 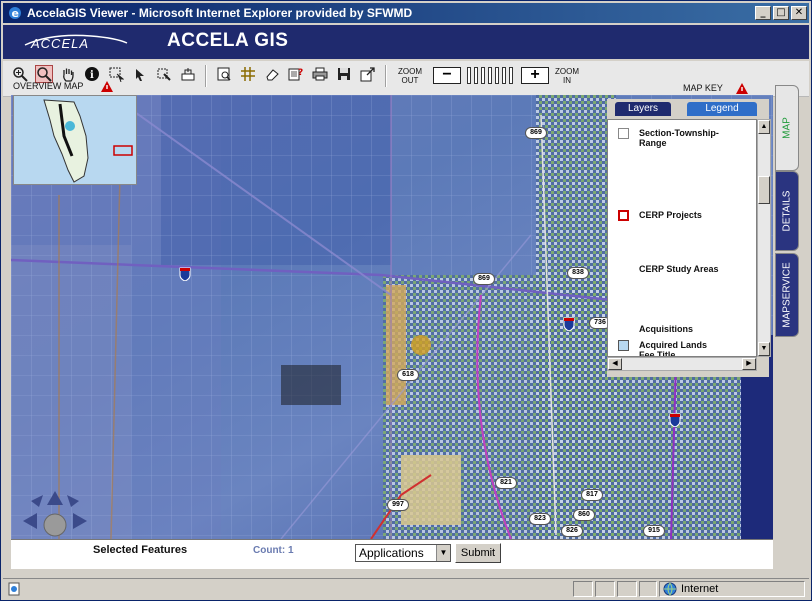 I want to click on road-shield: 826, so click(x=572, y=531).